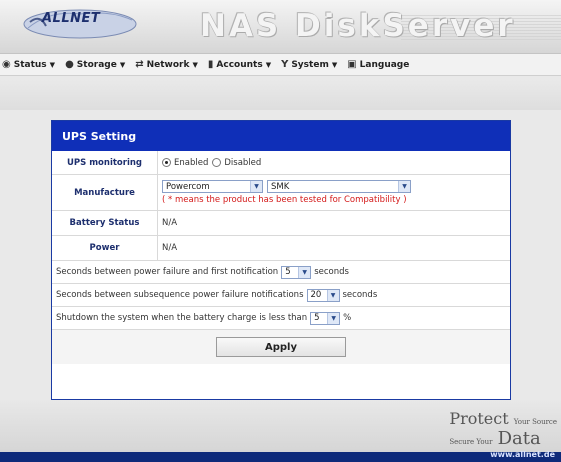 This screenshot has height=462, width=561. What do you see at coordinates (281, 248) in the screenshot?
I see `row-power: Power N/A` at bounding box center [281, 248].